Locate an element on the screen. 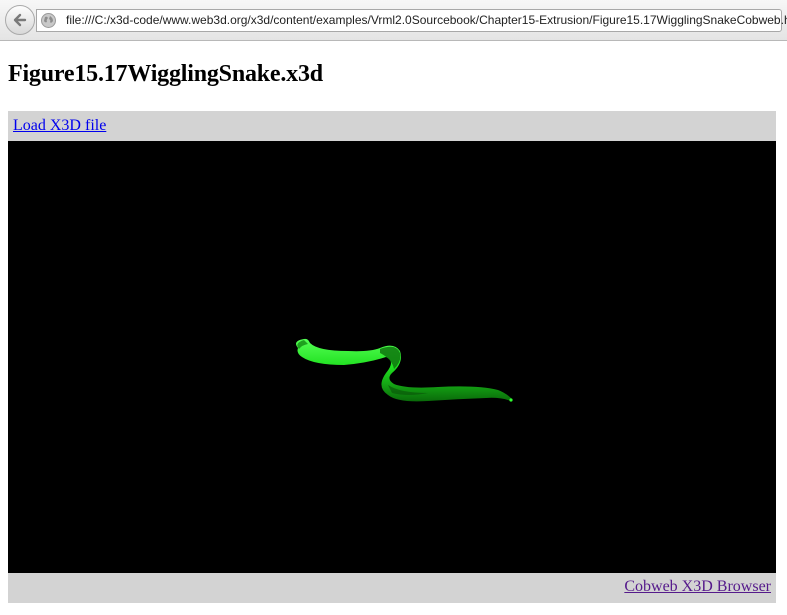 Image resolution: width=787 pixels, height=615 pixels. scene-canvas is located at coordinates (404, 370).